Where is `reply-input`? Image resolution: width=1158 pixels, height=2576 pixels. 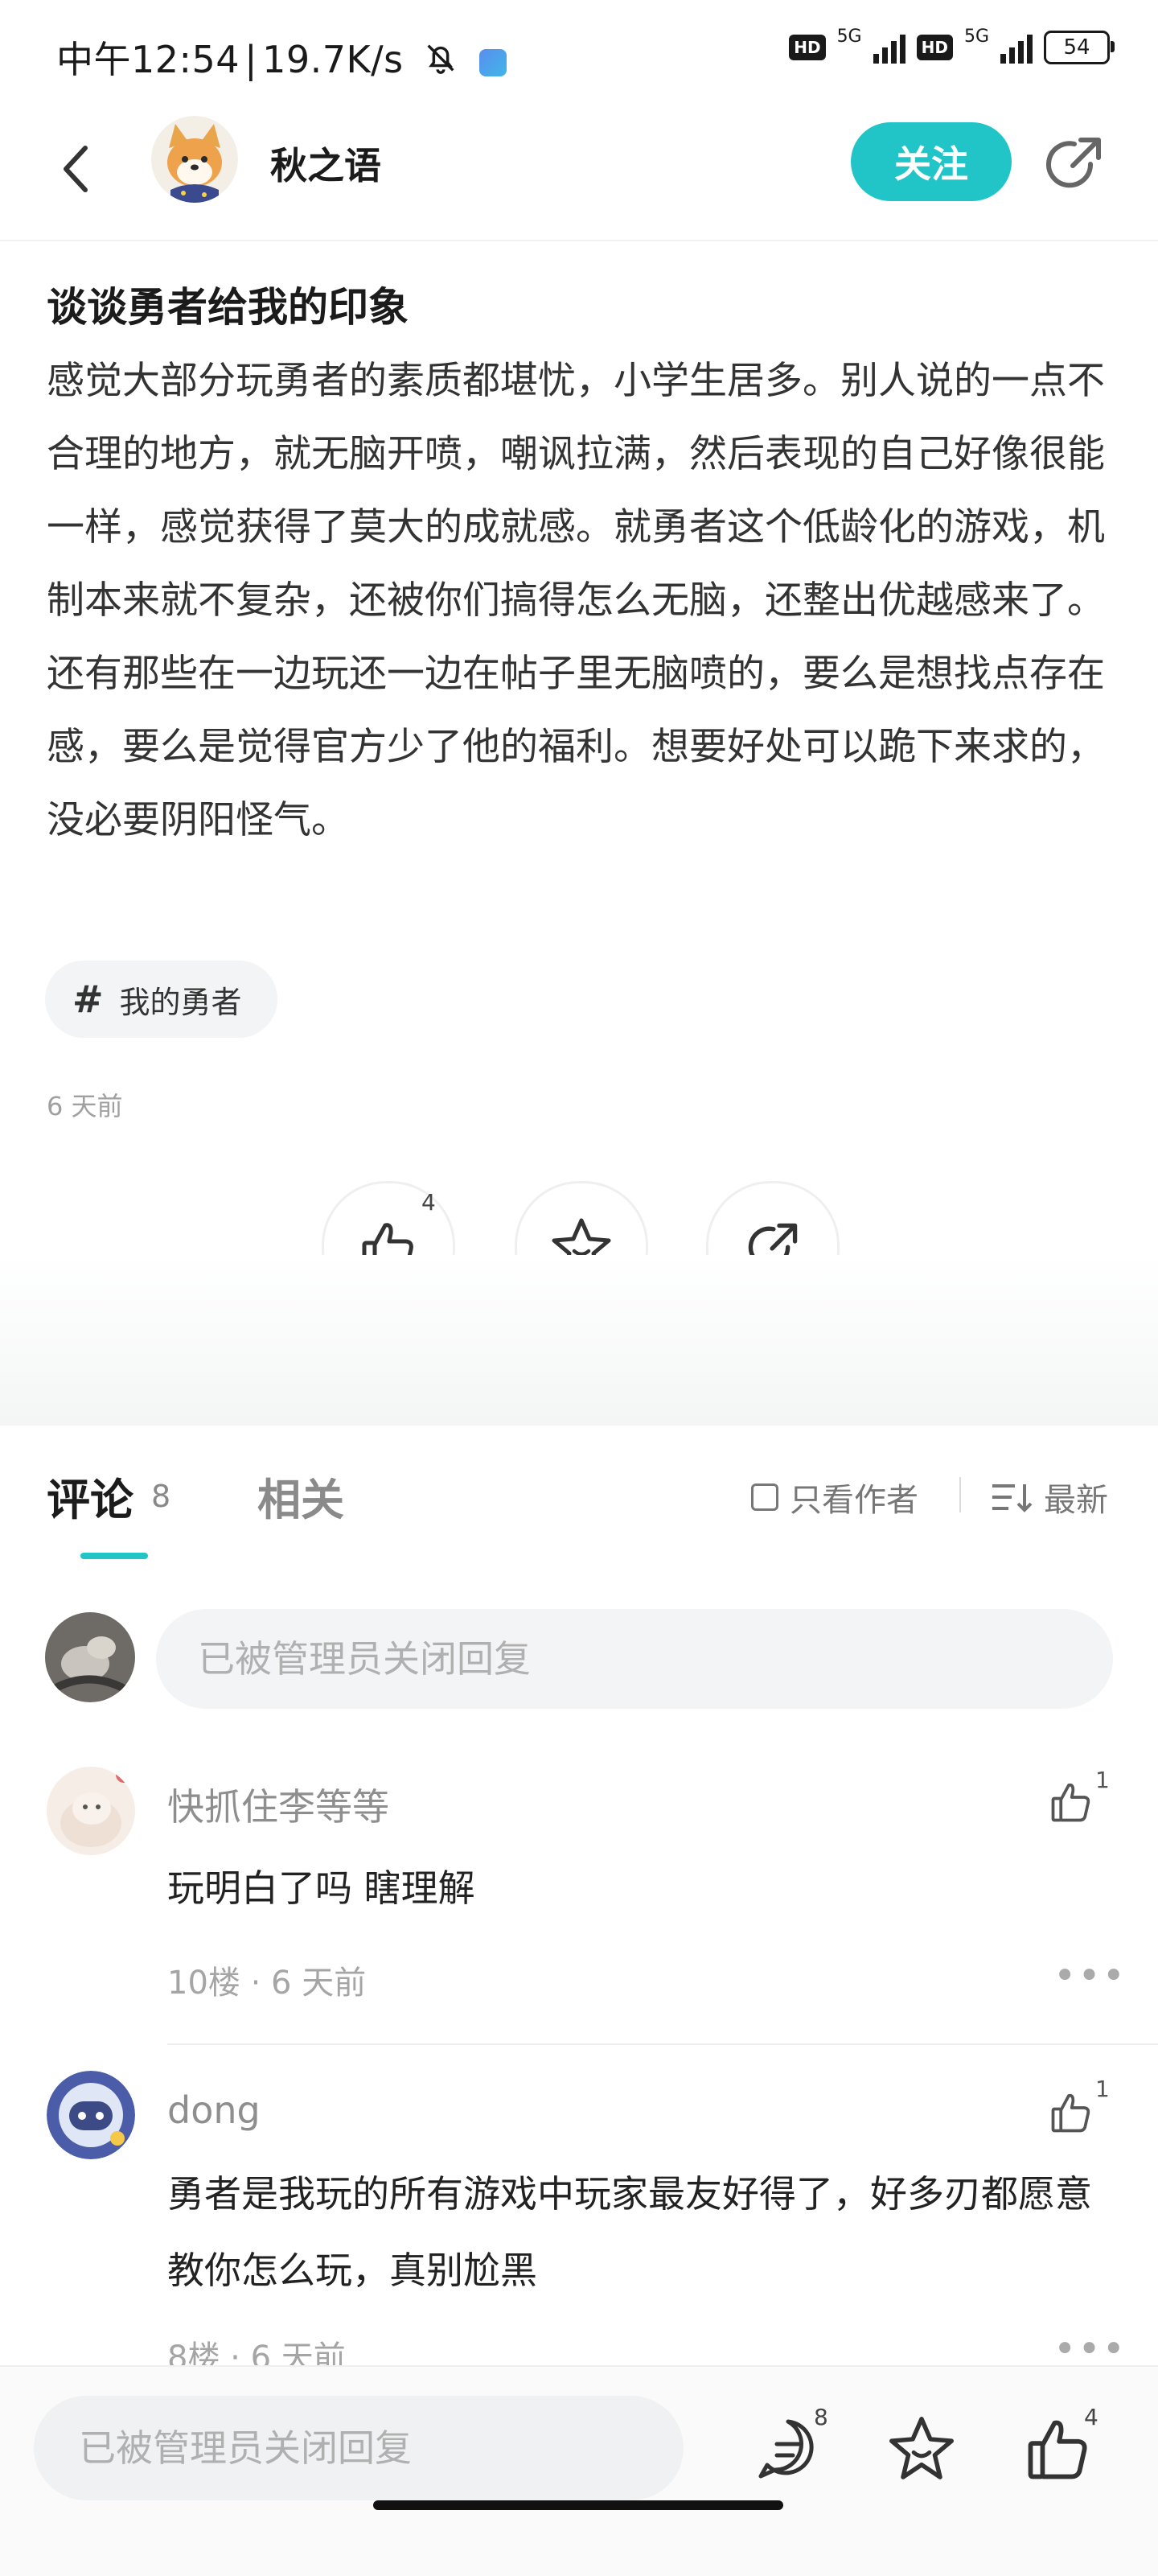 reply-input is located at coordinates (634, 1659).